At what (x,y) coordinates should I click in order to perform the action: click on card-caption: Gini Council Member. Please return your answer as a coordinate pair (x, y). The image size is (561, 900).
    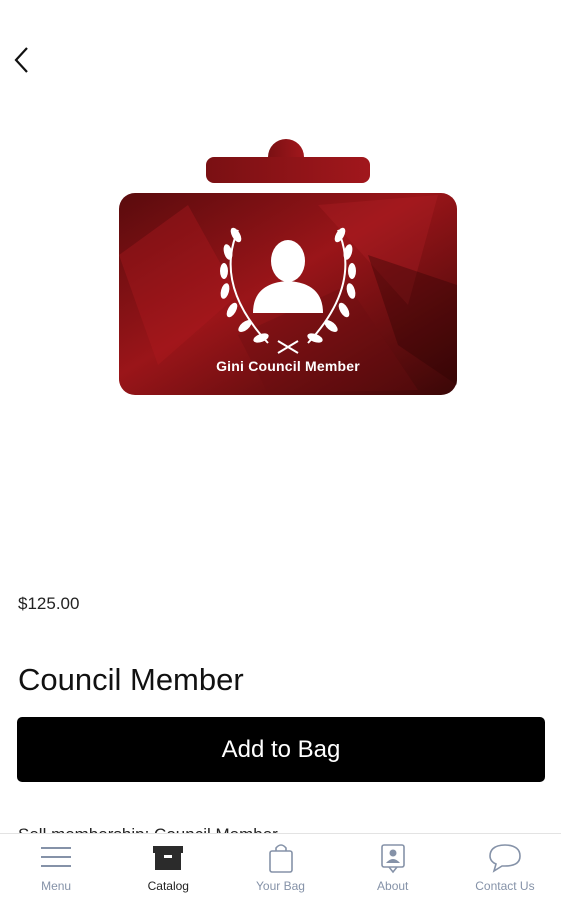
    Looking at the image, I should click on (288, 366).